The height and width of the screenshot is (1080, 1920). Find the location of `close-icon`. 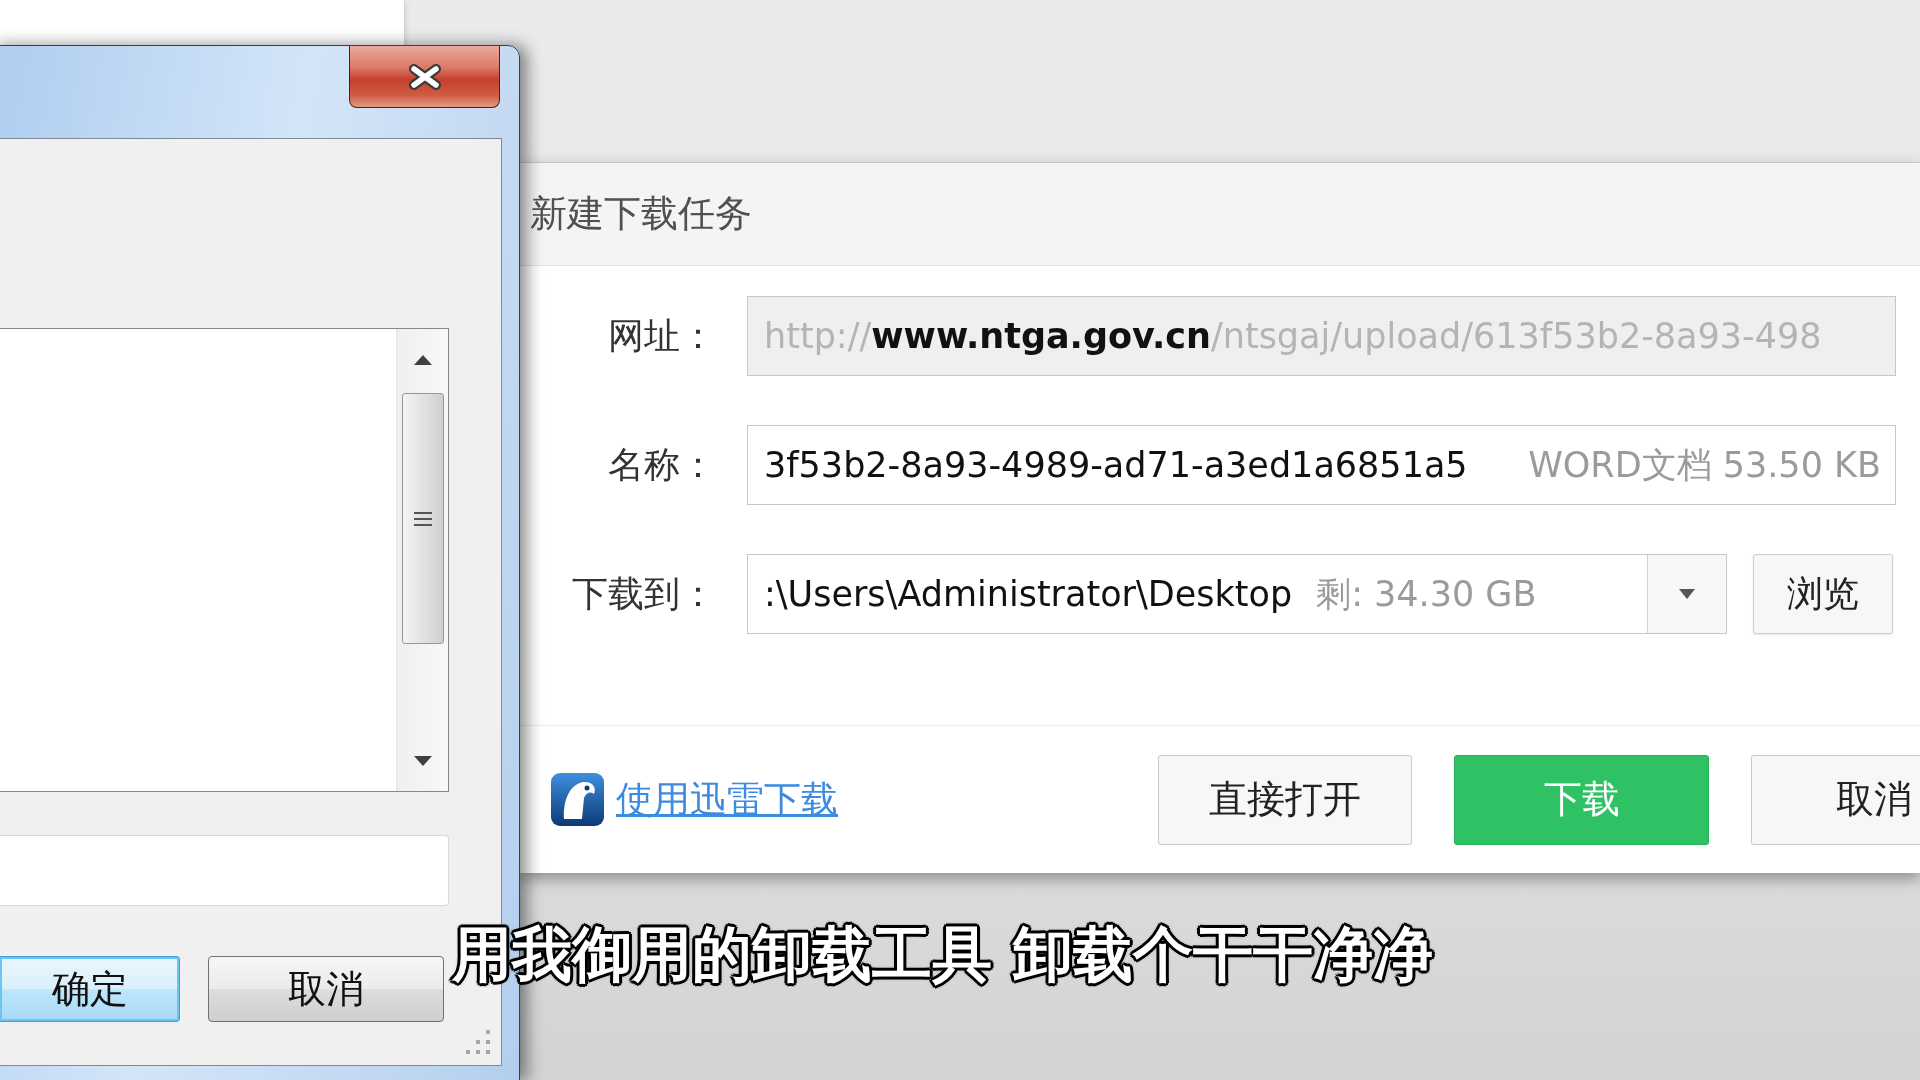

close-icon is located at coordinates (424, 76).